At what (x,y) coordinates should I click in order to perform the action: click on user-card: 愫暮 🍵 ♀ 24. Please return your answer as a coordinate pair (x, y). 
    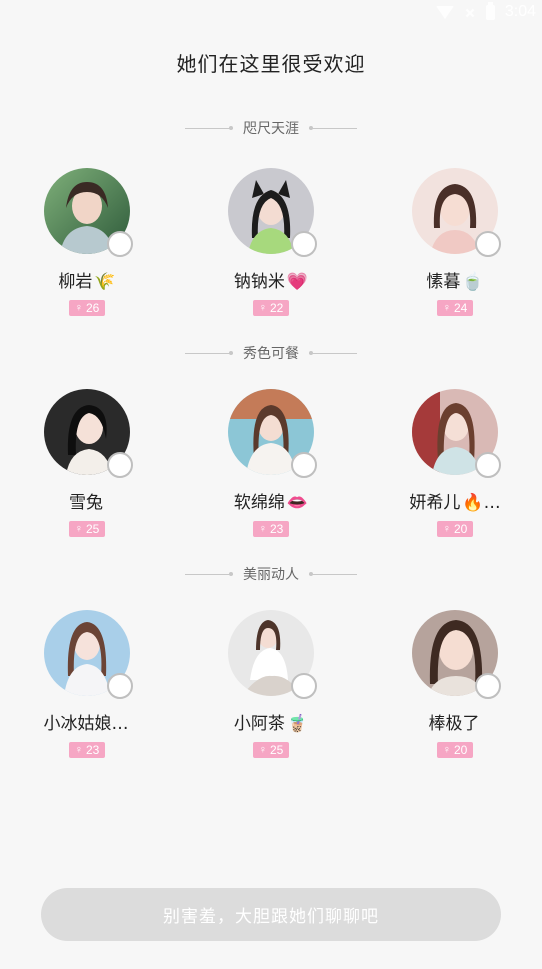
    Looking at the image, I should click on (455, 242).